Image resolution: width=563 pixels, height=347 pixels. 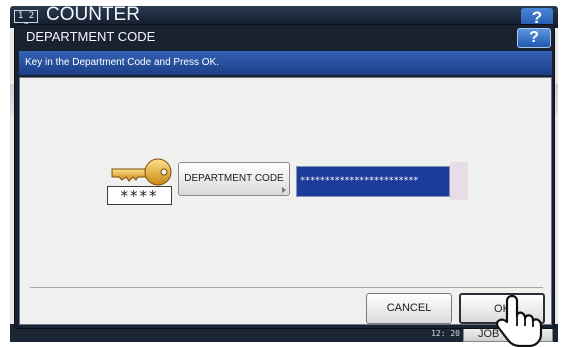 What do you see at coordinates (284, 190) in the screenshot?
I see `small-arrow-icon` at bounding box center [284, 190].